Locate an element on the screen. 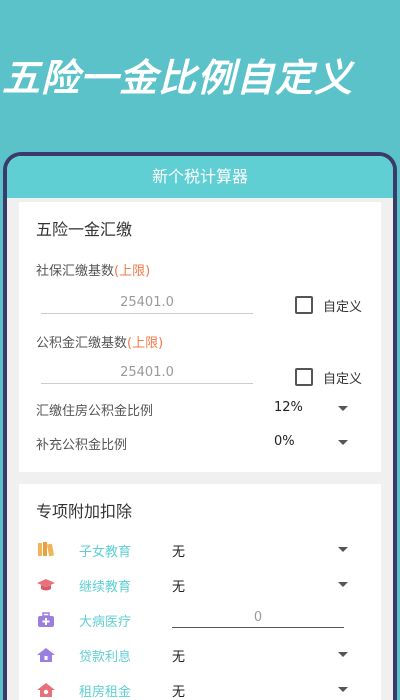 The height and width of the screenshot is (700, 400). app-bar-title: 新个税计算器 is located at coordinates (200, 177).